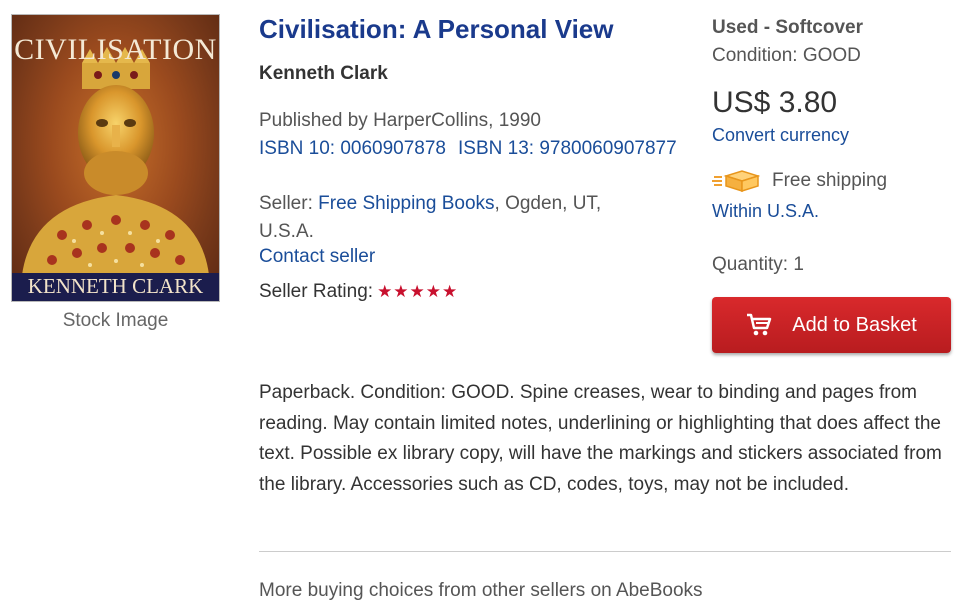 This screenshot has width=959, height=615. I want to click on shopping-cart-icon, so click(759, 324).